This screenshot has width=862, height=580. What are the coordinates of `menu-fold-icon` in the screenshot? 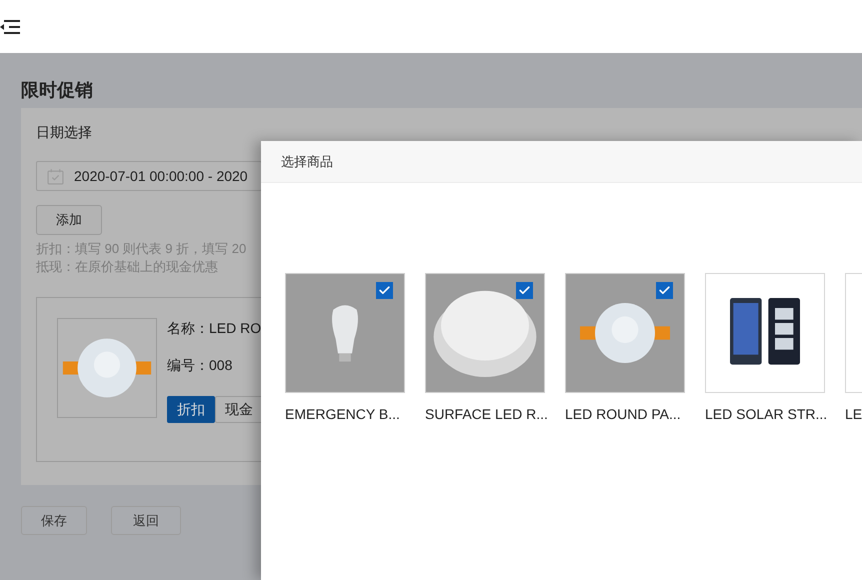 It's located at (10, 26).